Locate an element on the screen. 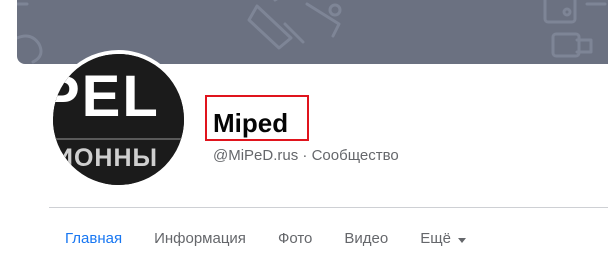  avatar-logo-top: PEL is located at coordinates (106, 96).